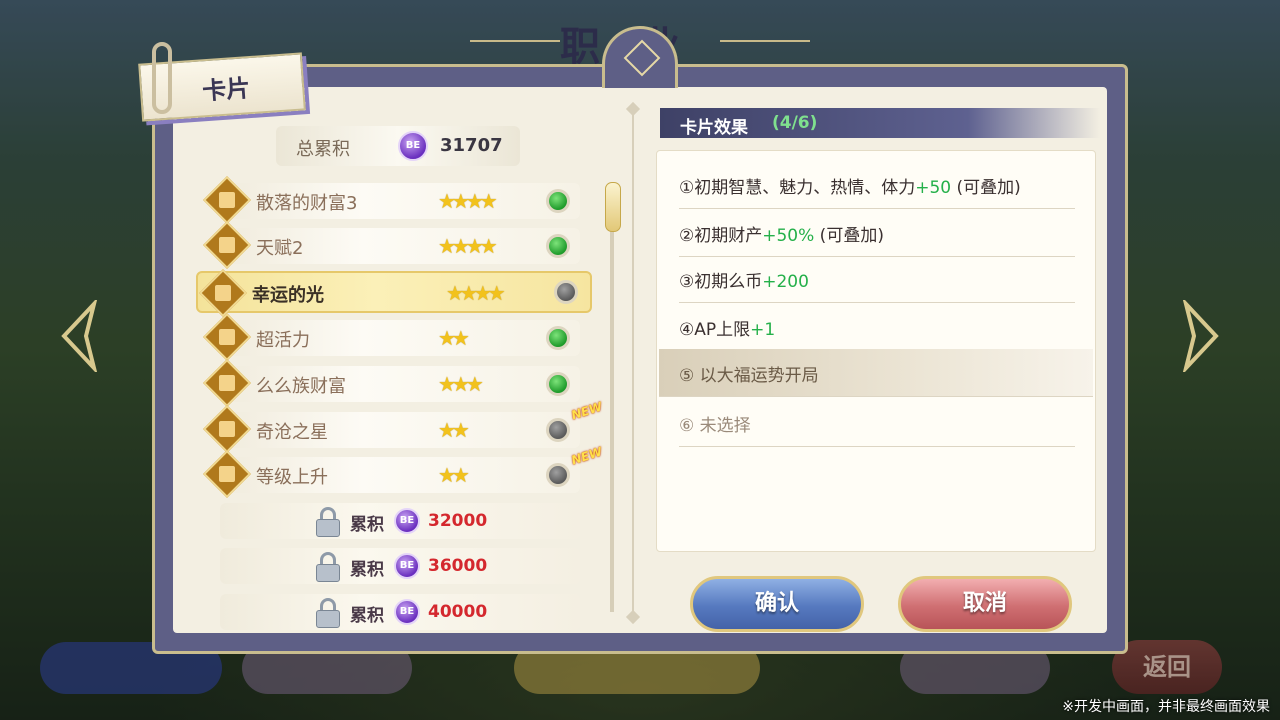 This screenshot has height=720, width=1280. Describe the element at coordinates (765, 41) in the screenshot. I see `title-ornament-right` at that location.